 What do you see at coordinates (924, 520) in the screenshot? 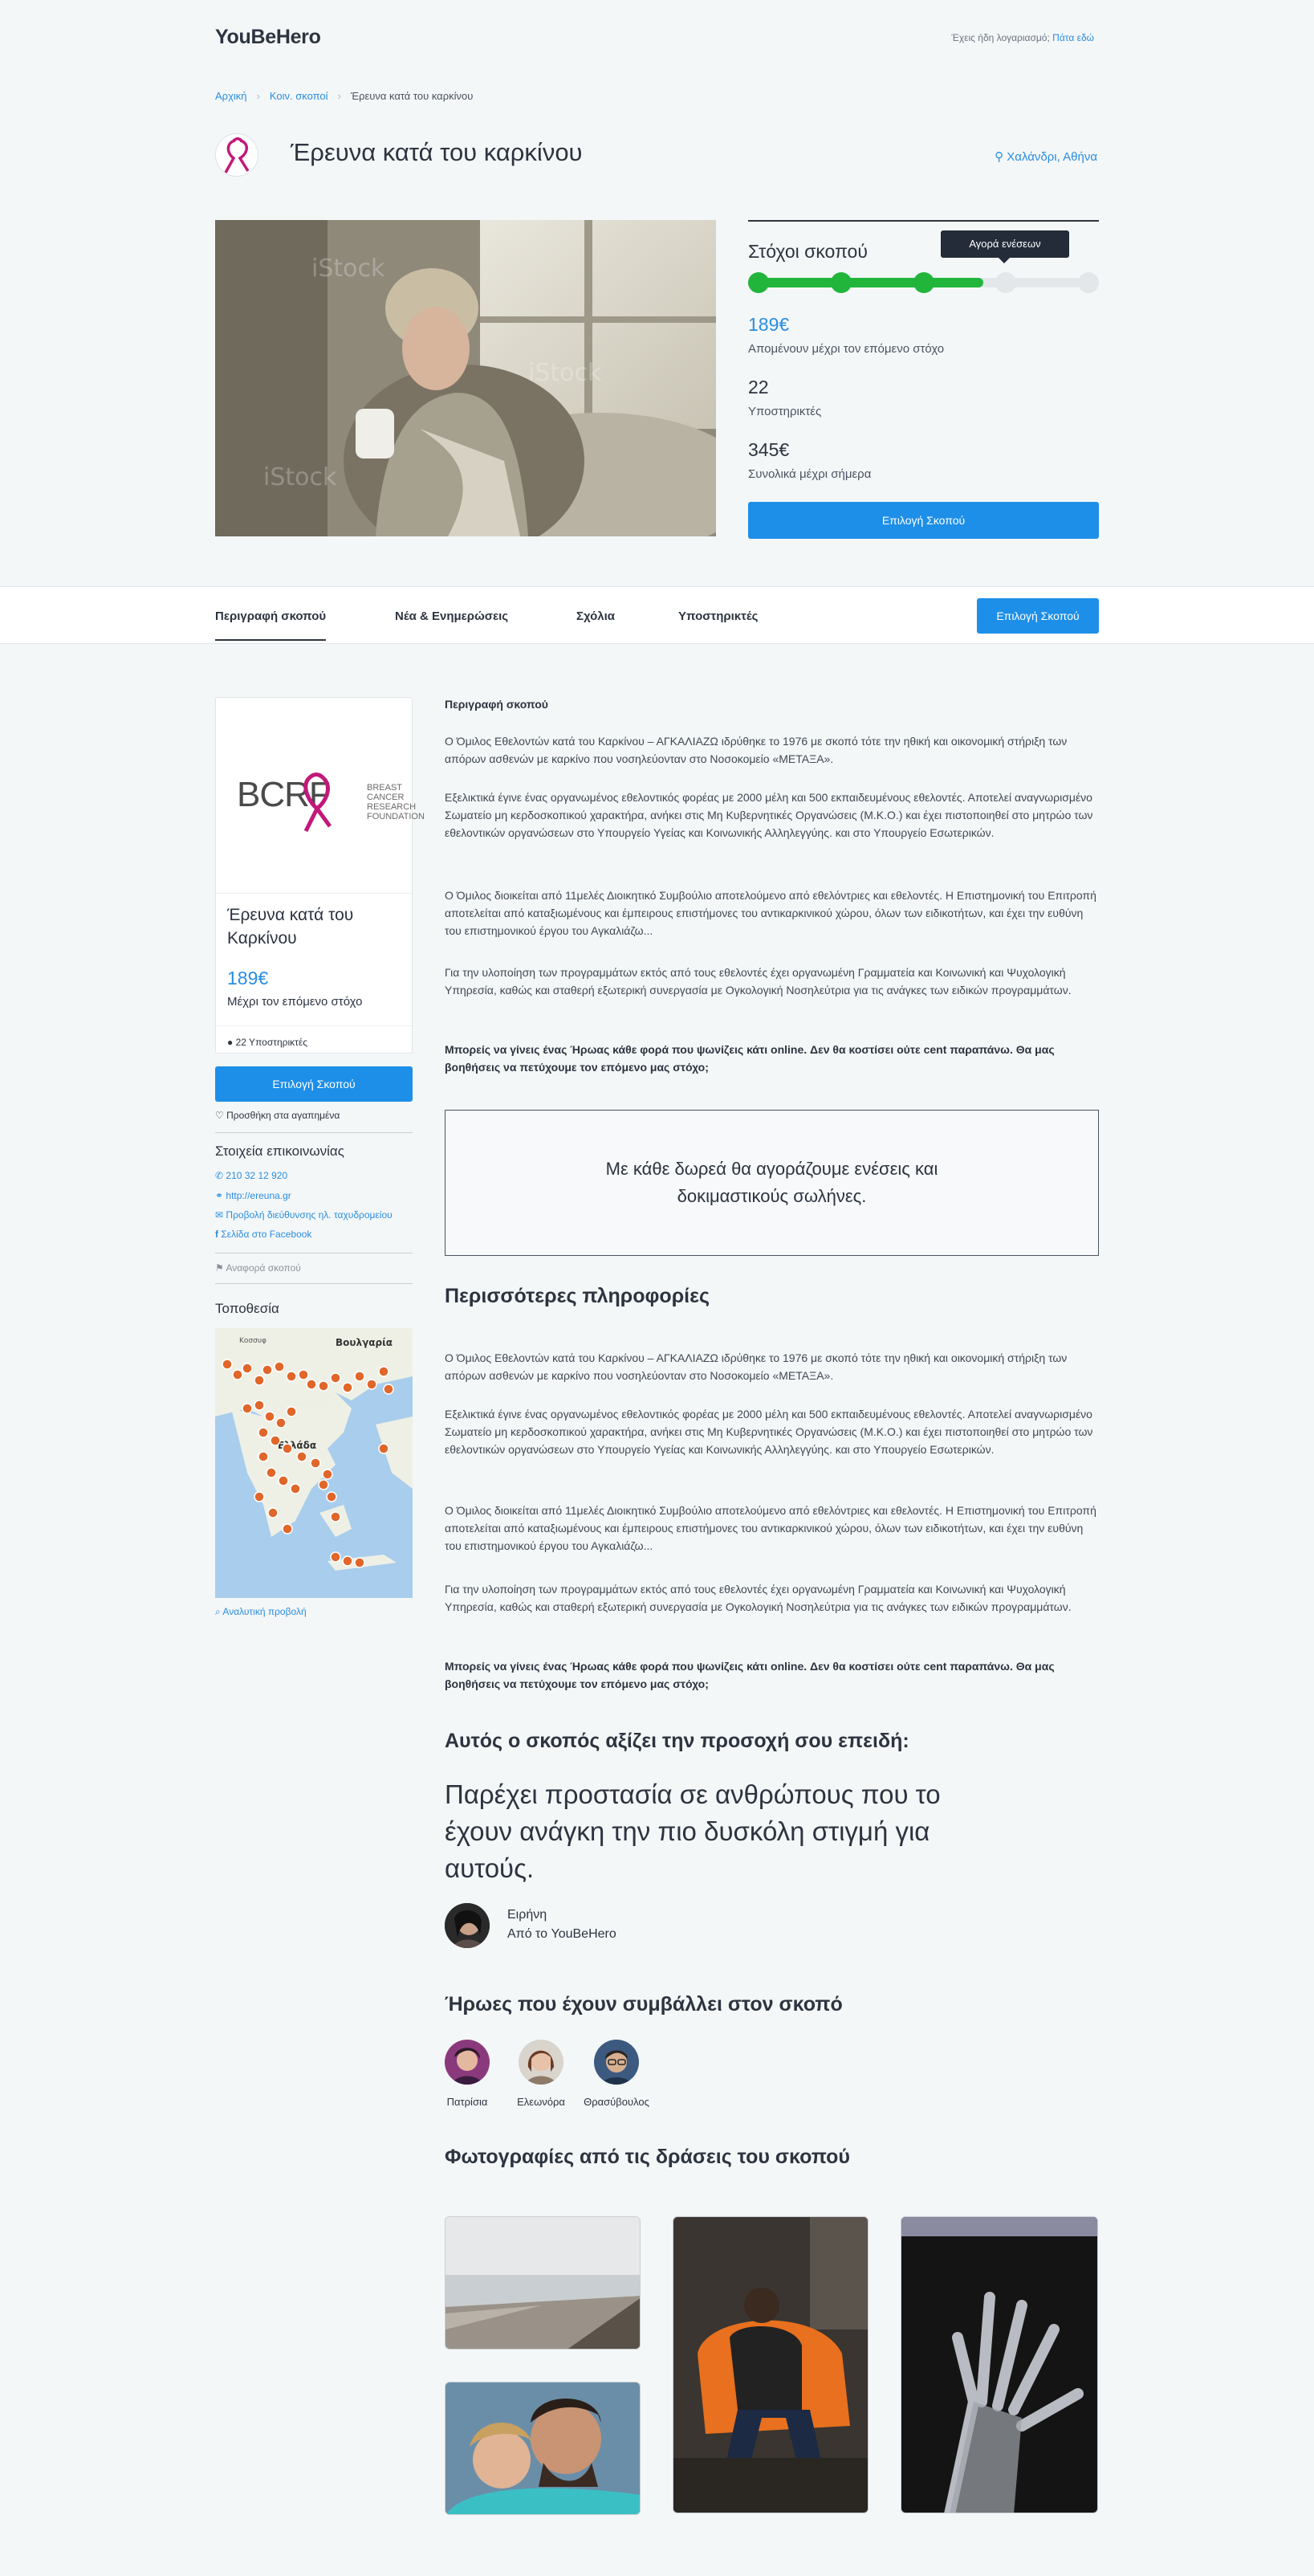
I see `select-cause-button: Επιλογή Σκοπού` at bounding box center [924, 520].